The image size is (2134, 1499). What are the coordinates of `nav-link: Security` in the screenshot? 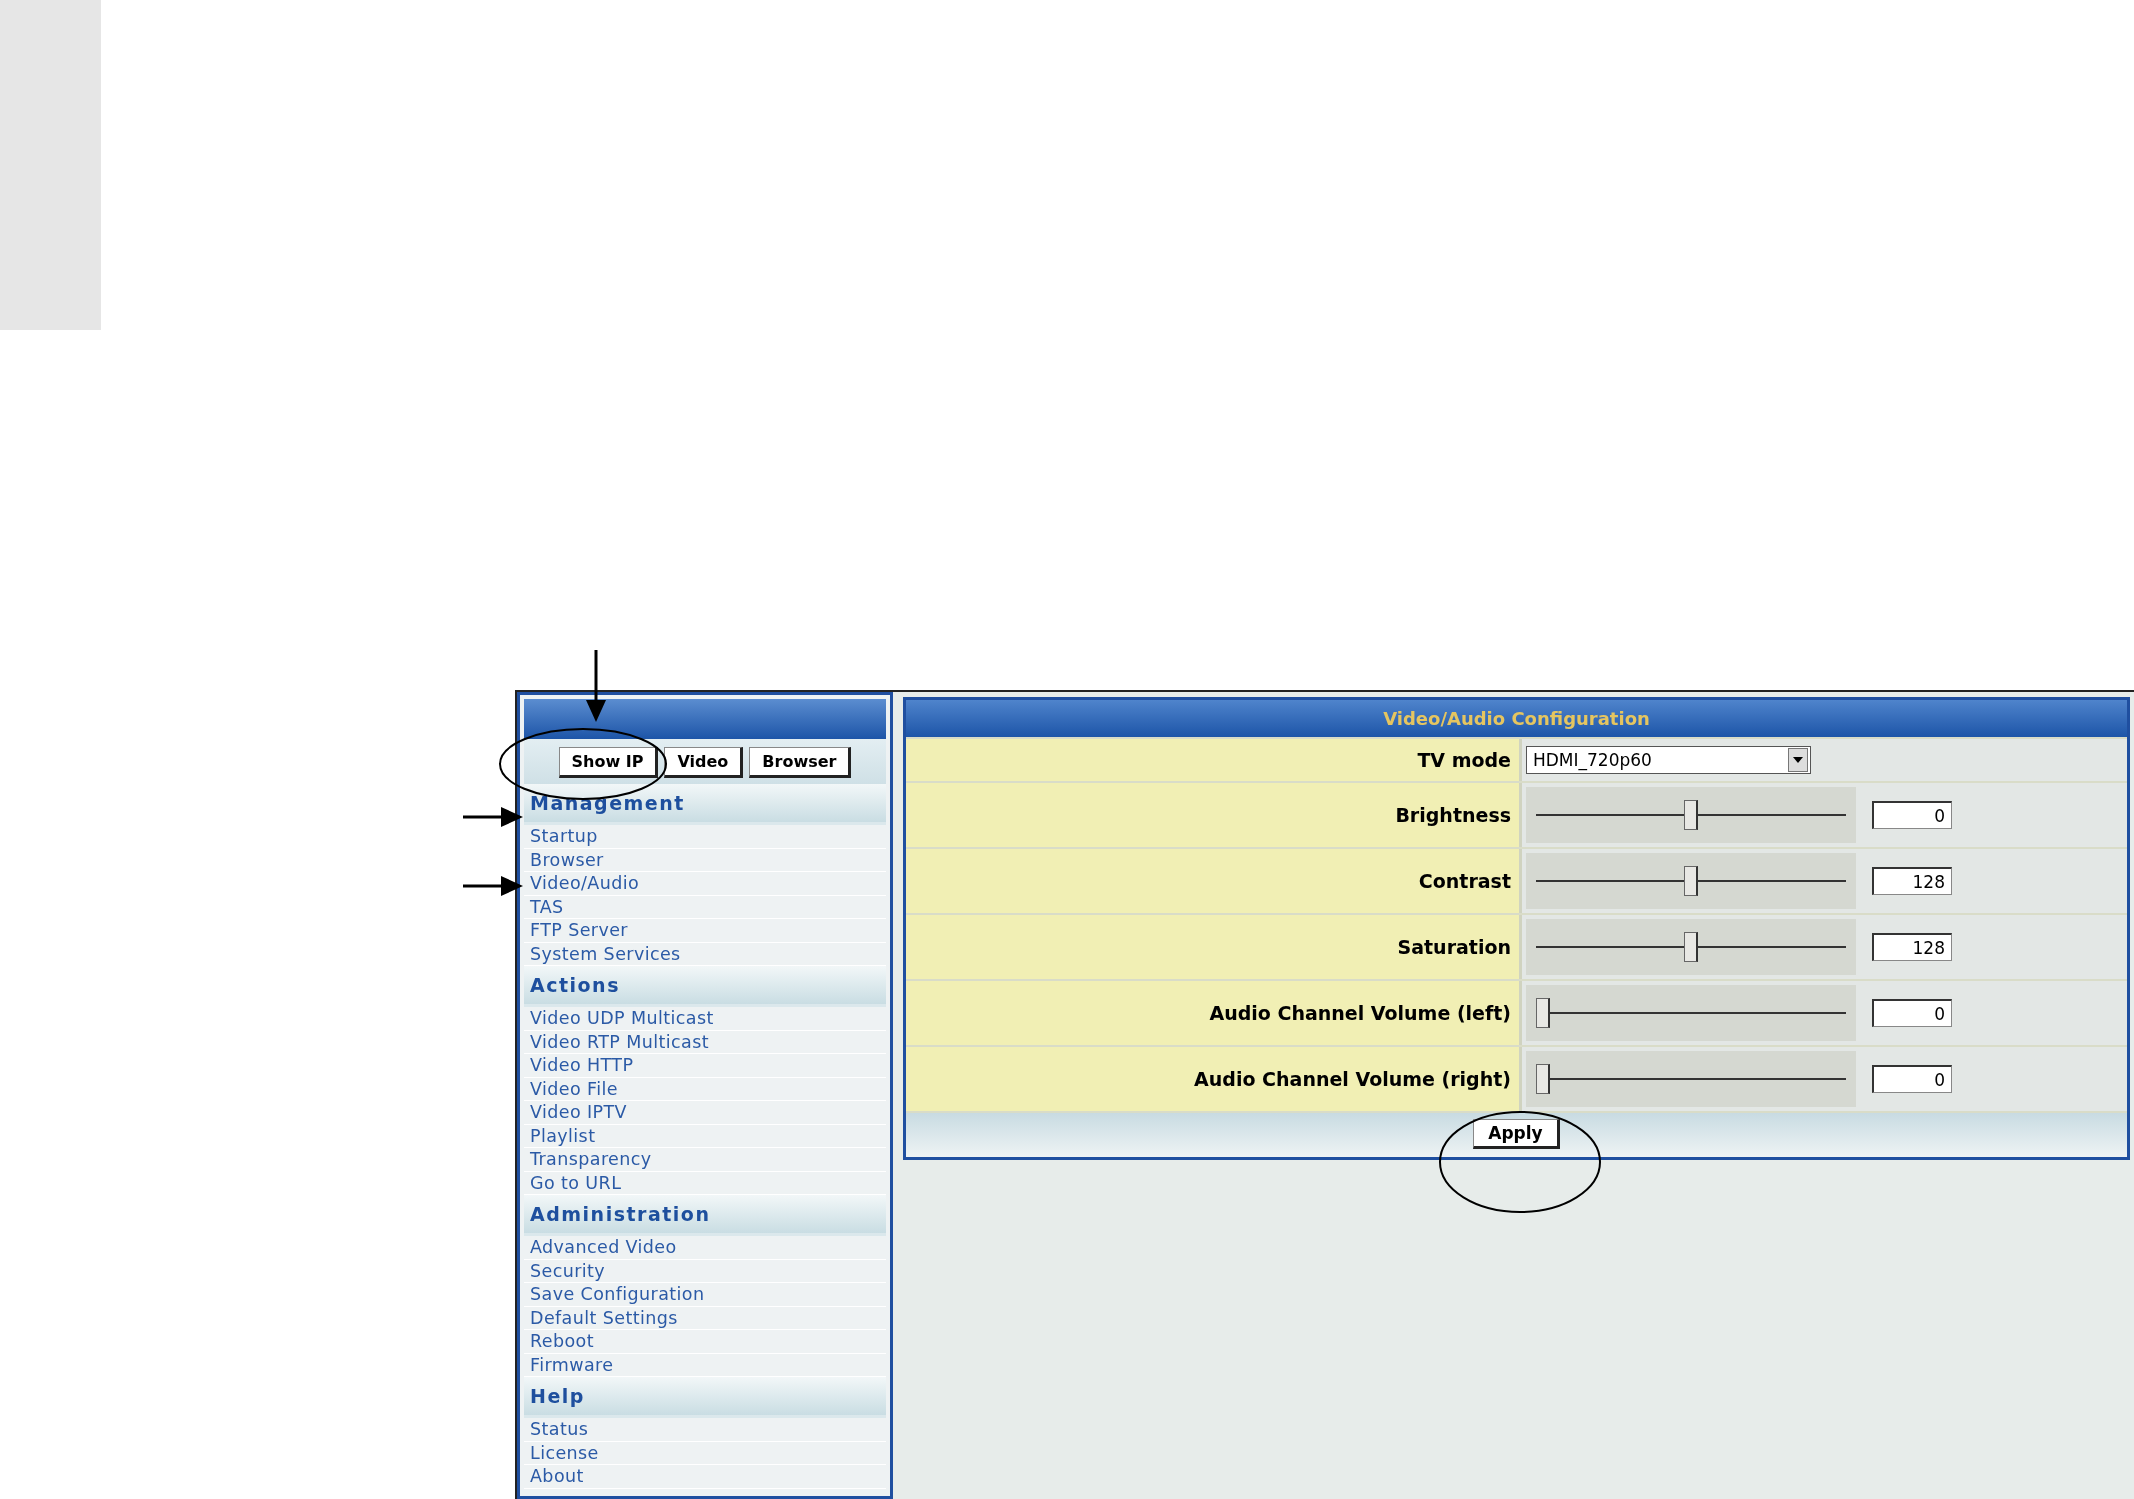 It's located at (705, 1271).